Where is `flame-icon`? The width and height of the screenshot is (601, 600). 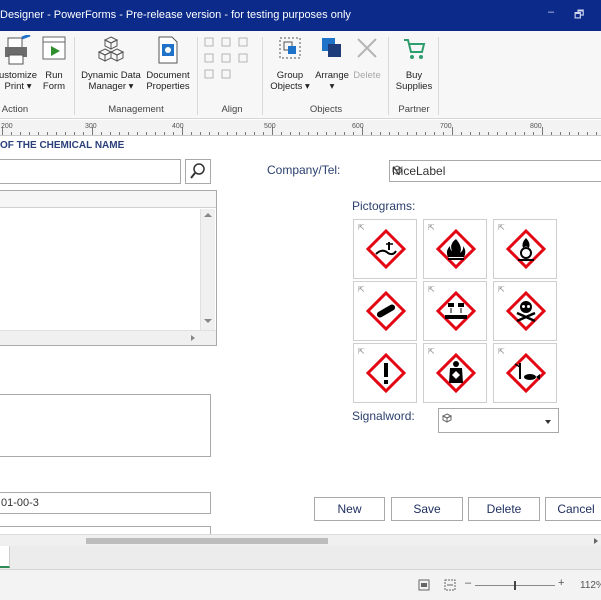 flame-icon is located at coordinates (456, 249).